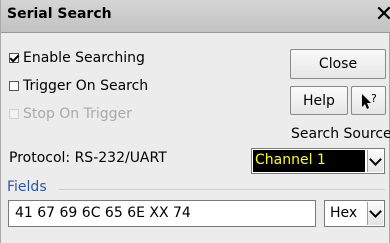 The height and width of the screenshot is (243, 390). I want to click on trigger-on-search-label: Trigger On Search, so click(86, 86).